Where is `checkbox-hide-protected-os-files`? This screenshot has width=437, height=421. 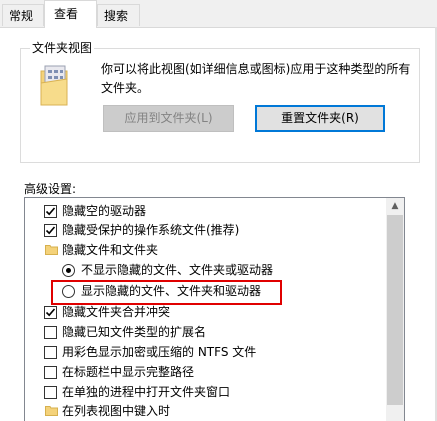 checkbox-hide-protected-os-files is located at coordinates (50, 230).